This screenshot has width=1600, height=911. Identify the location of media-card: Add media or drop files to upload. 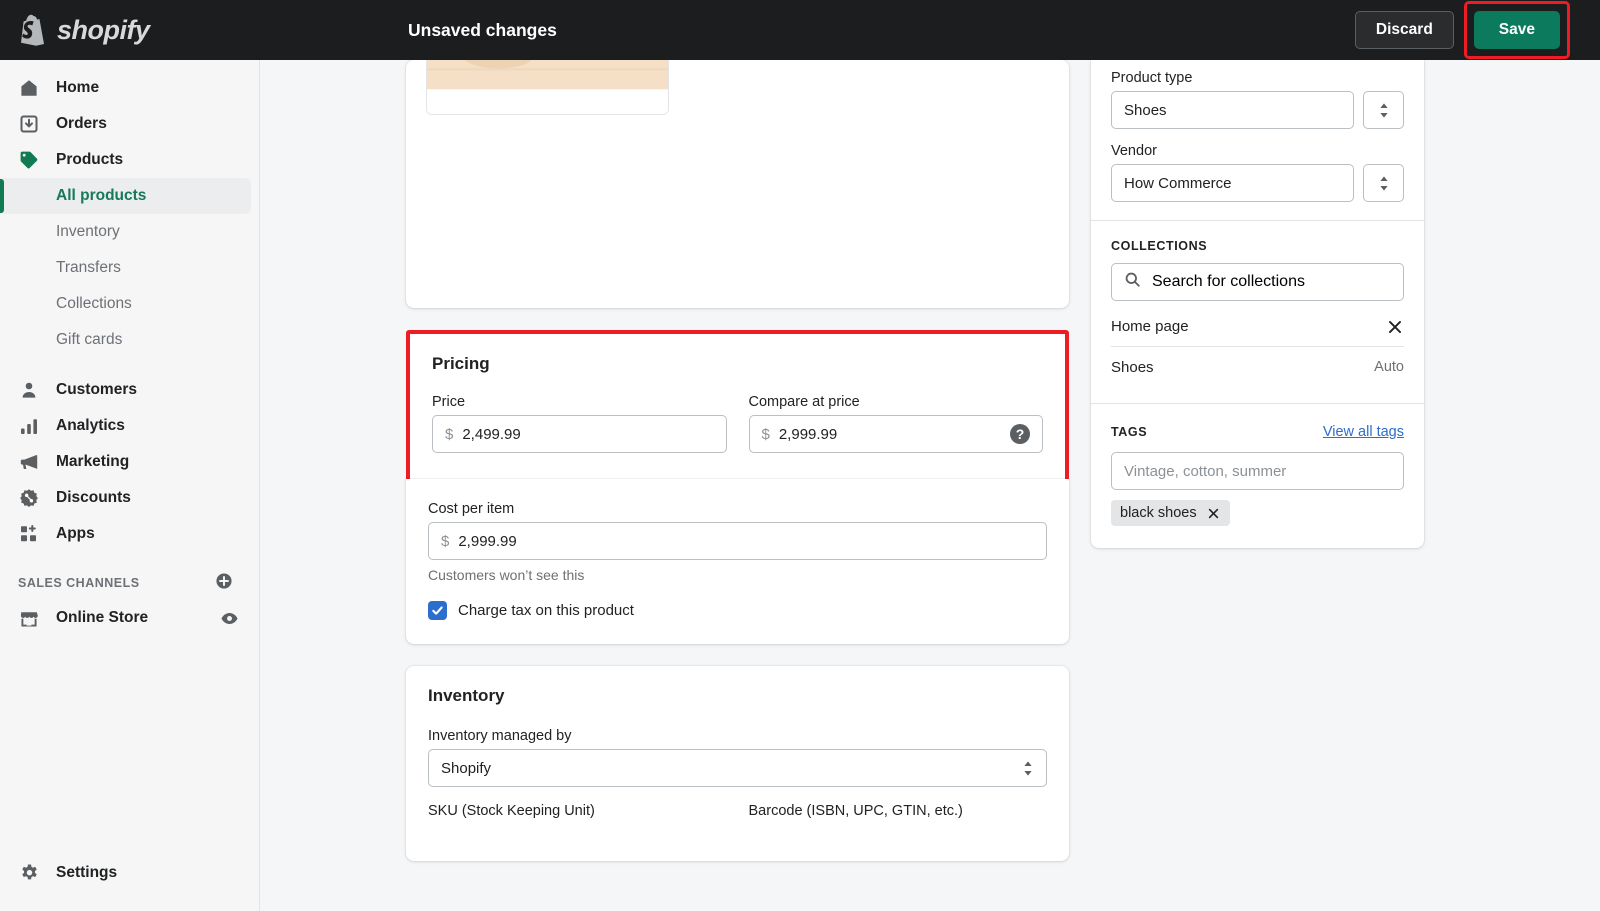
(737, 184).